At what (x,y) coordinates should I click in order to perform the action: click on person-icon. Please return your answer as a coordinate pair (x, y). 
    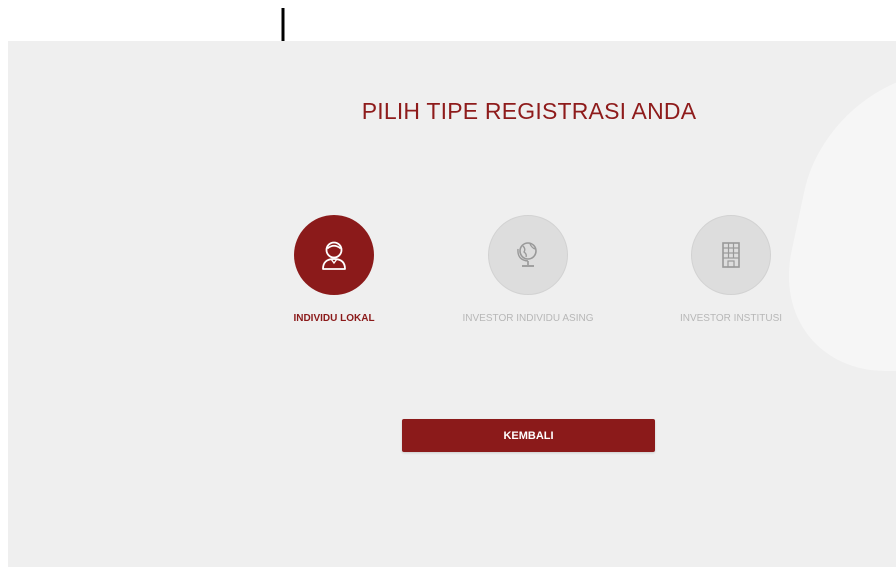
    Looking at the image, I should click on (334, 255).